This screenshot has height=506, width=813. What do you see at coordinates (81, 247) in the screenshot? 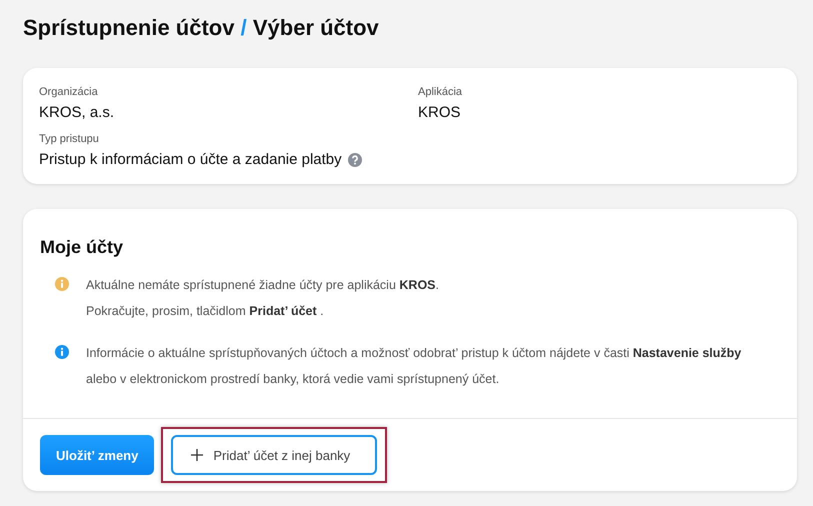
I see `section-title: Moje účty` at bounding box center [81, 247].